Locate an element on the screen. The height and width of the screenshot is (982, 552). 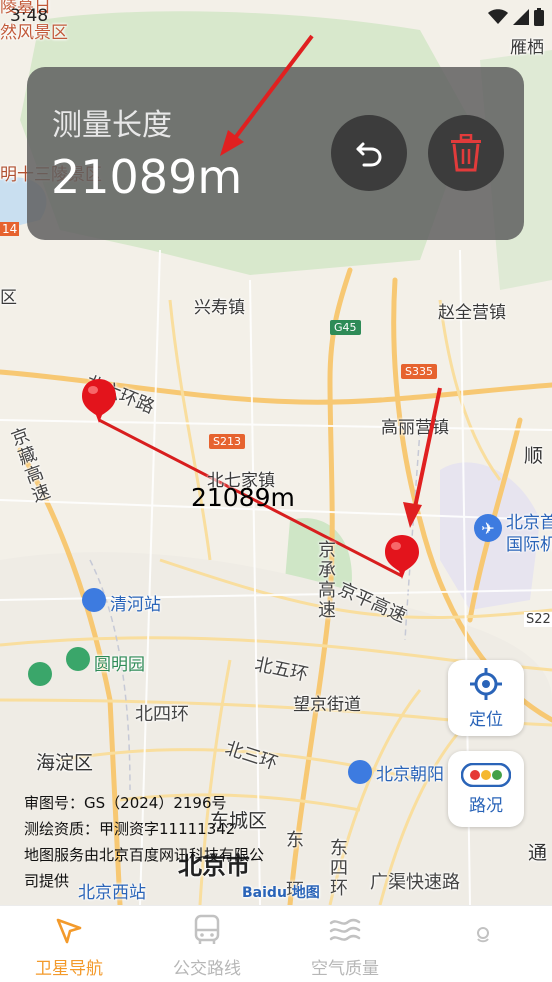
tab-satellite-nav: 卫星导航 is located at coordinates (69, 944).